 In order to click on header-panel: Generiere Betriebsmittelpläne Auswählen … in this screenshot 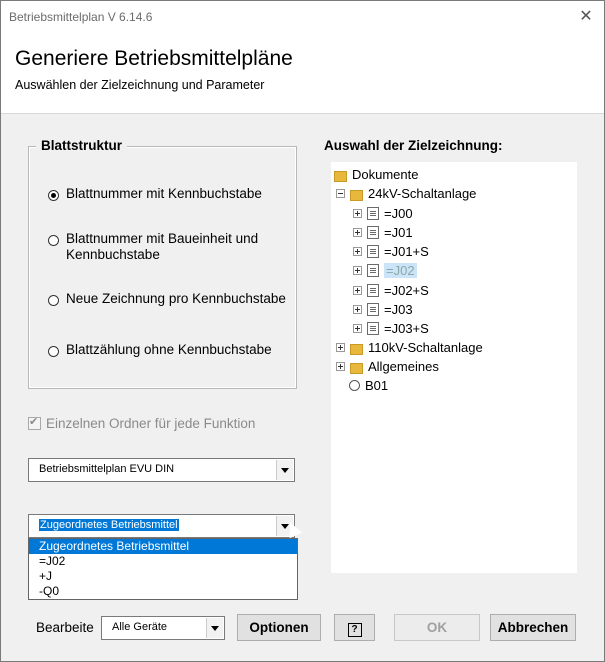, I will do `click(302, 73)`.